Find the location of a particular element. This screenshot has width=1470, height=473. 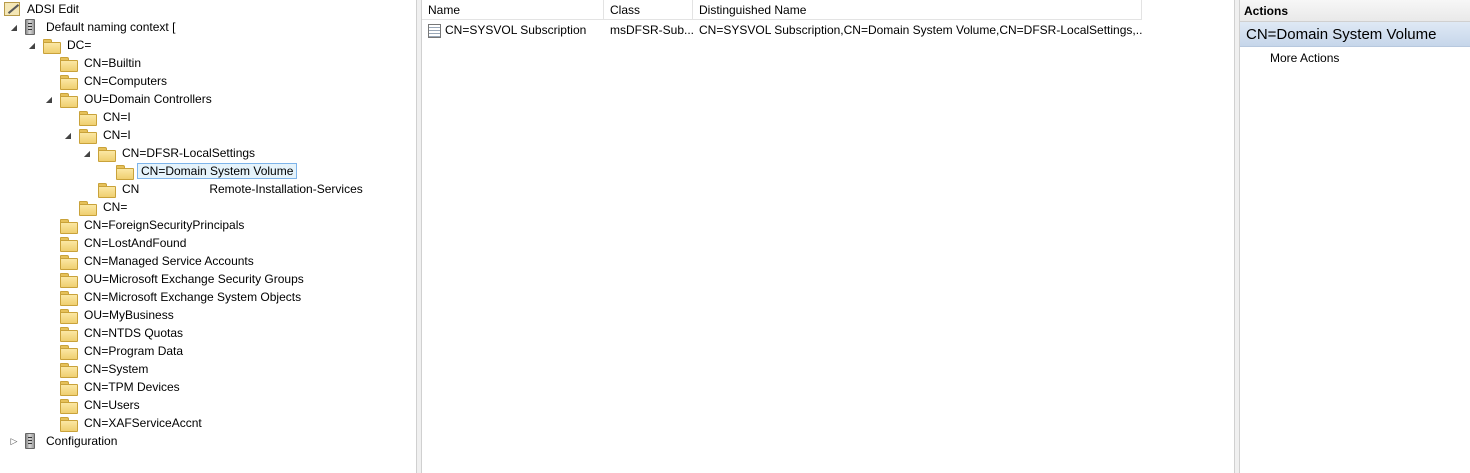

tree-node-remote-installation-services: CN Remote-Installation-Services is located at coordinates (232, 189).